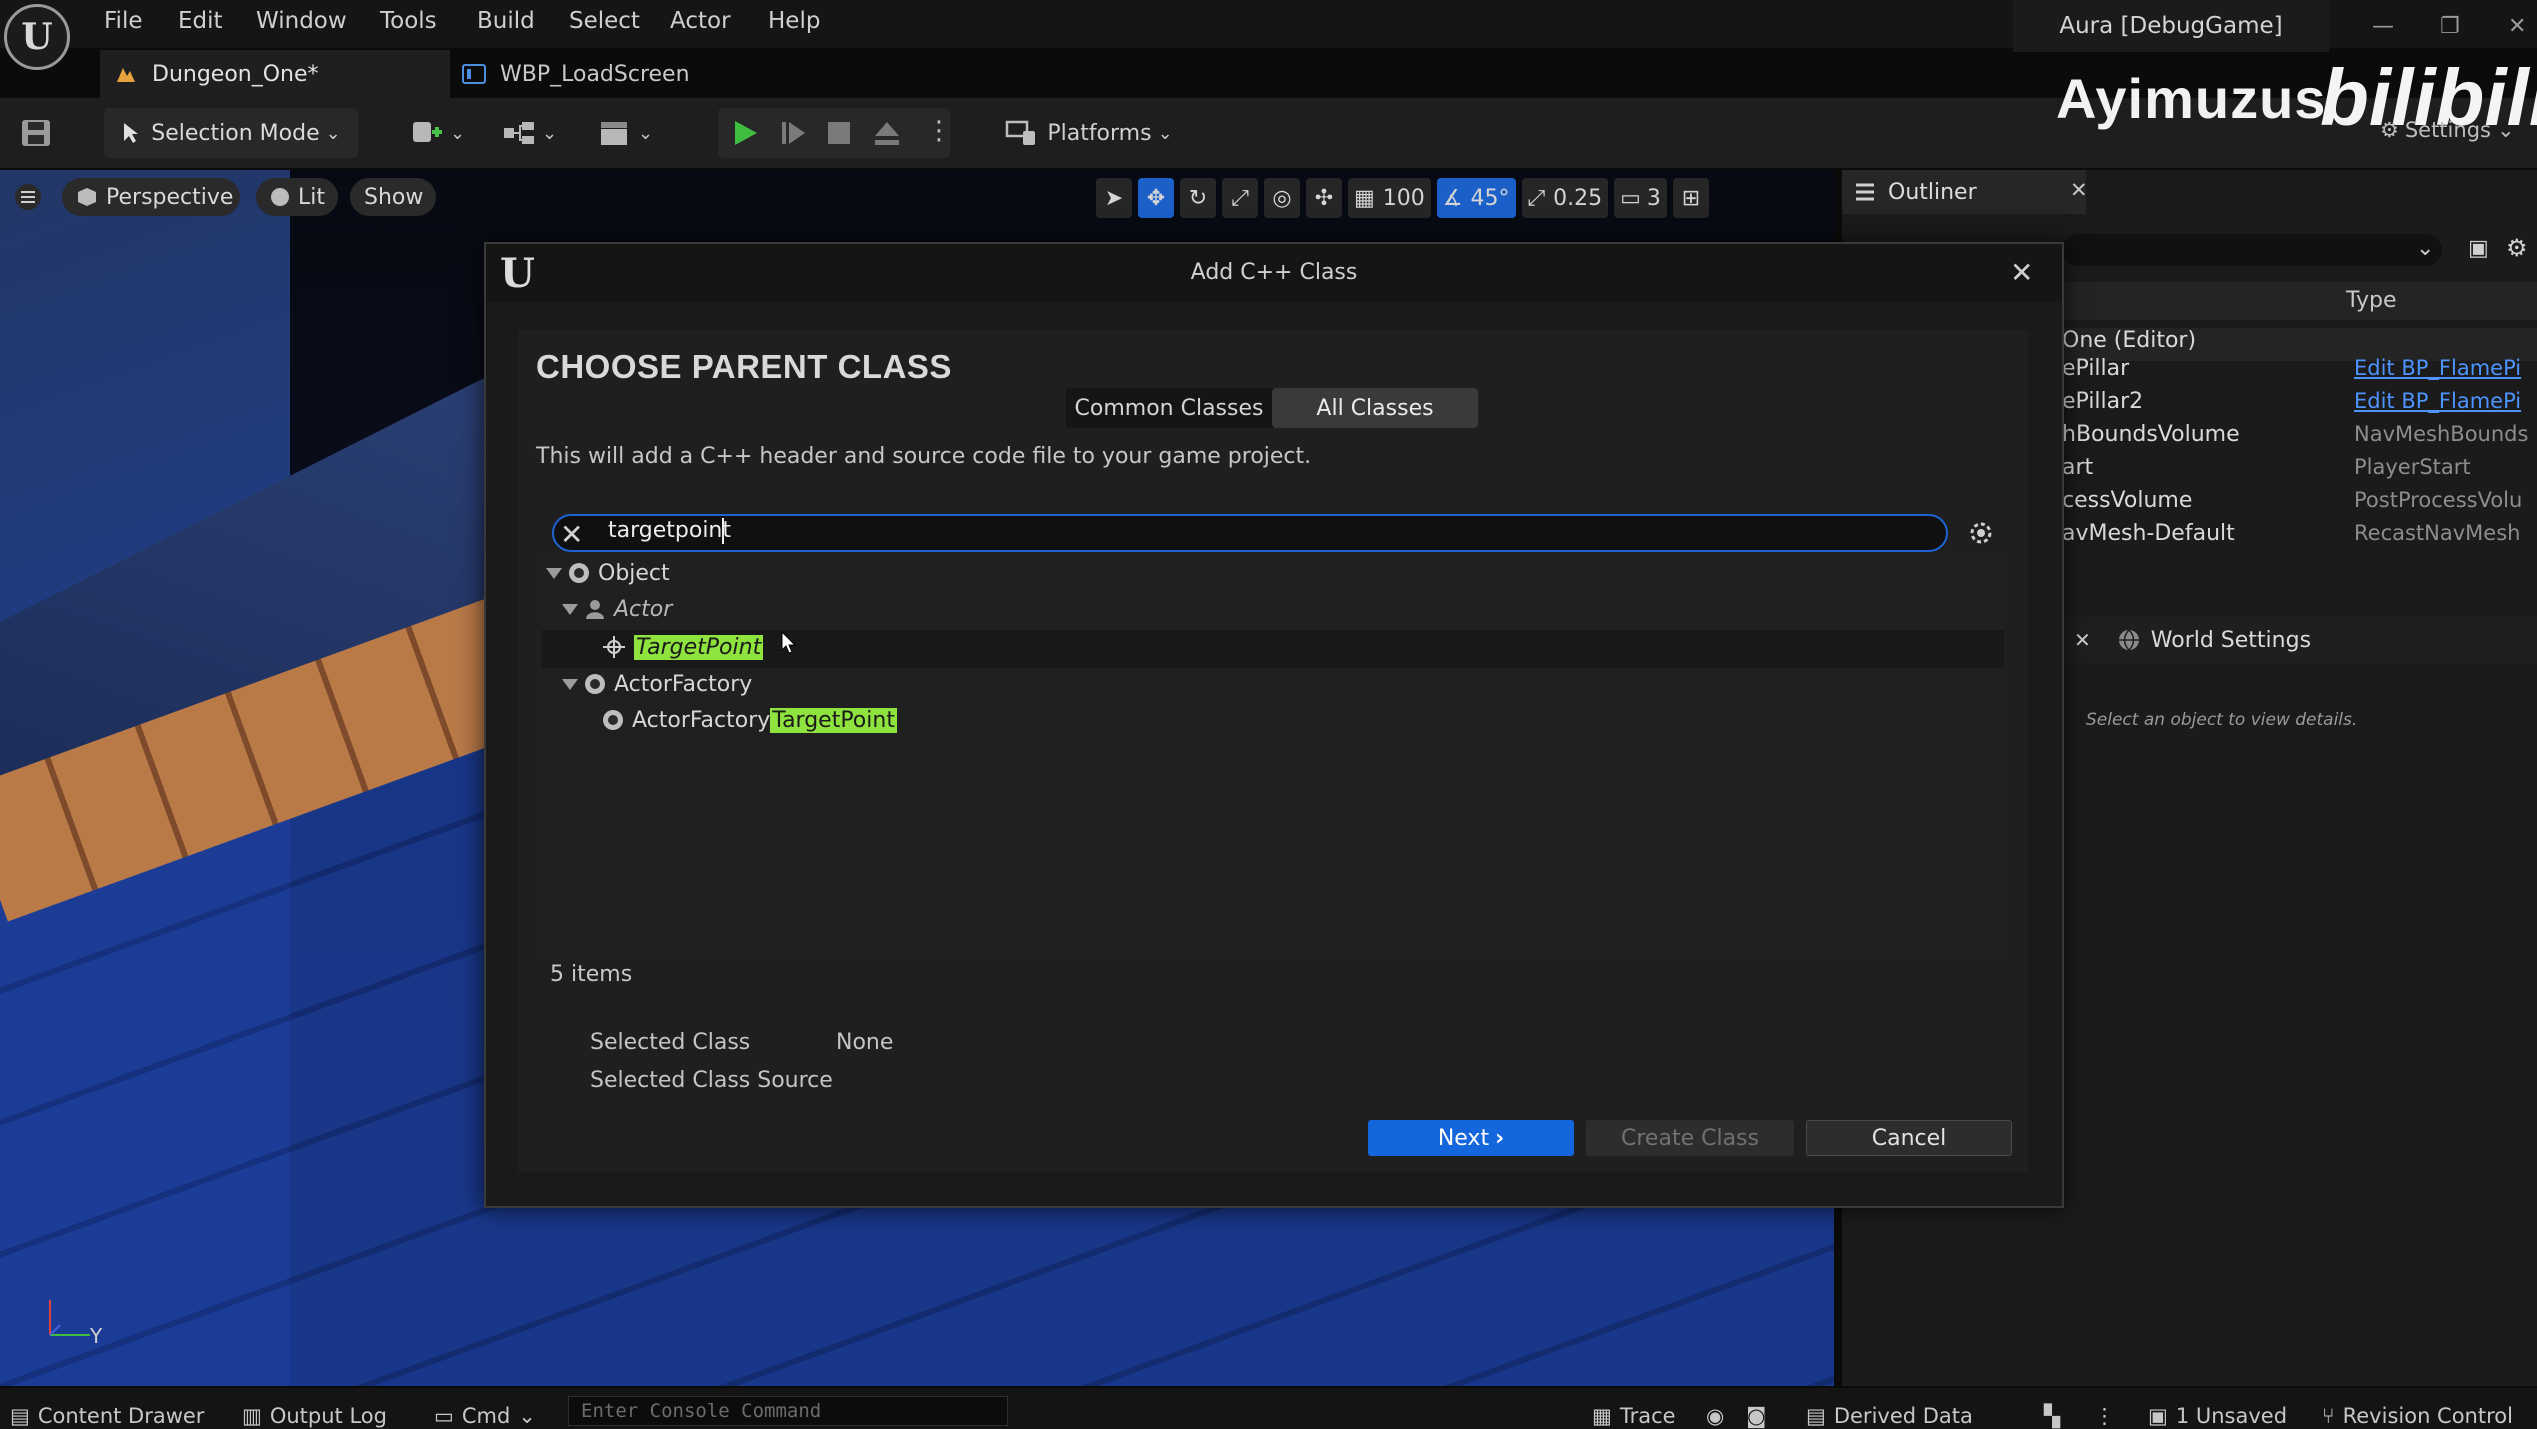 The width and height of the screenshot is (2537, 1429). What do you see at coordinates (1471, 1138) in the screenshot?
I see `next-button: Next ›` at bounding box center [1471, 1138].